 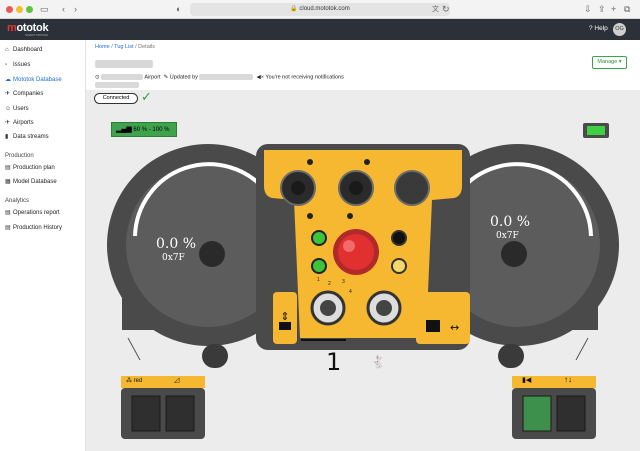 What do you see at coordinates (212, 254) in the screenshot?
I see `left-dial-center` at bounding box center [212, 254].